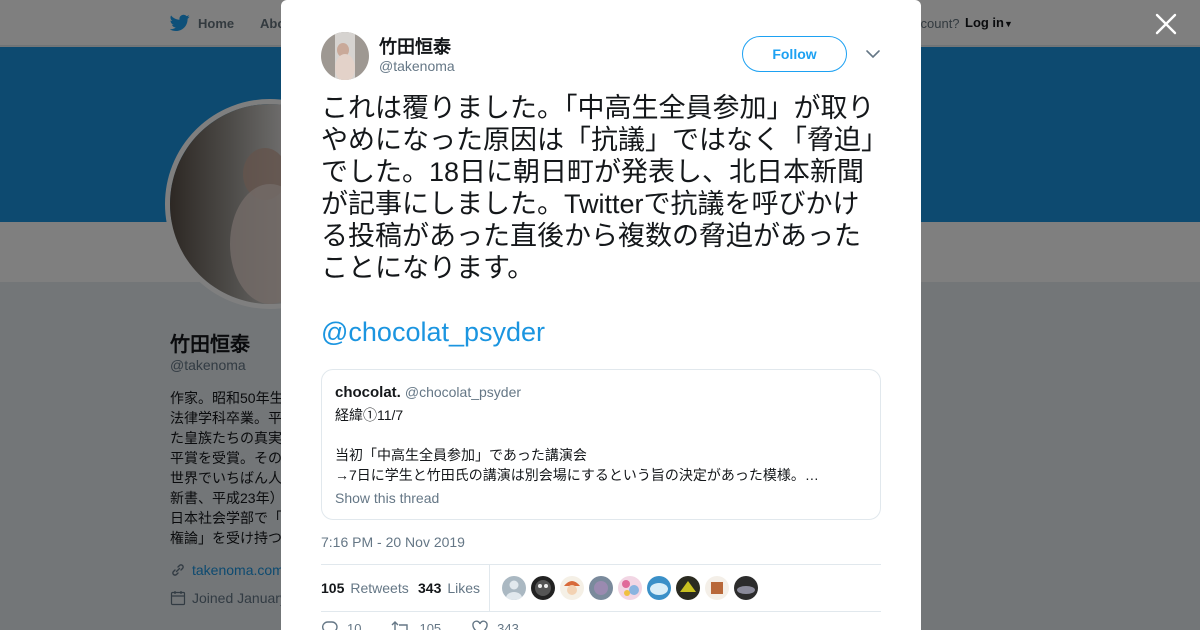 This screenshot has width=1200, height=630. I want to click on quoted-author-name: chocolat., so click(368, 392).